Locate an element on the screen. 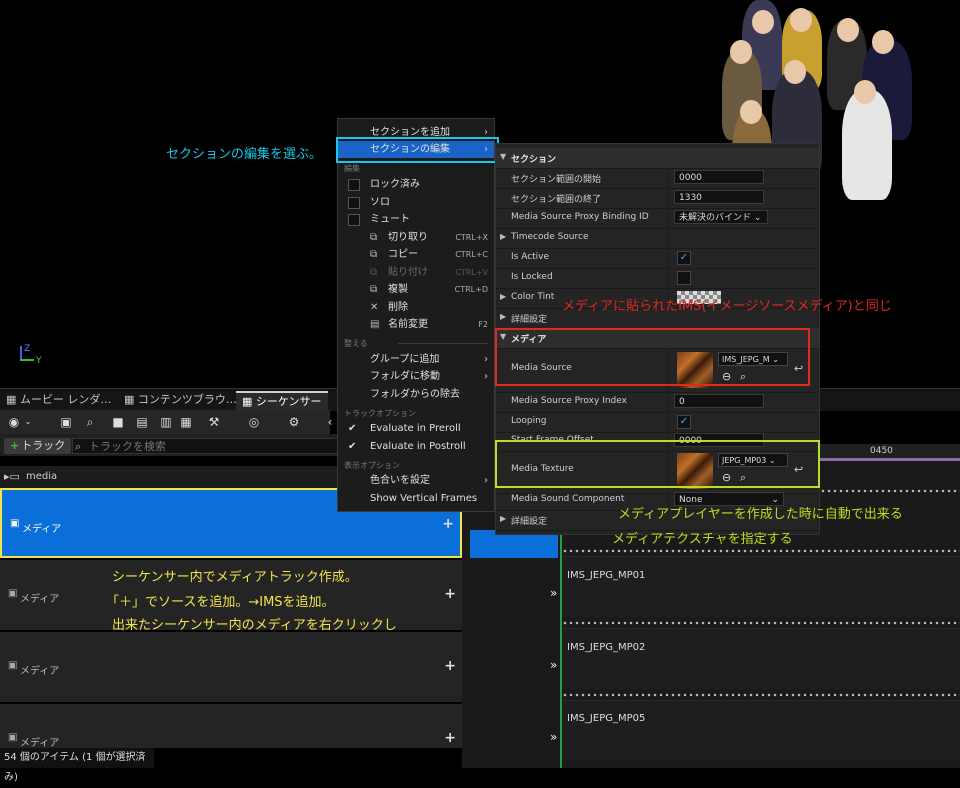 Image resolution: width=960 pixels, height=788 pixels. row-is-active: Is Active ✓ is located at coordinates (657, 258).